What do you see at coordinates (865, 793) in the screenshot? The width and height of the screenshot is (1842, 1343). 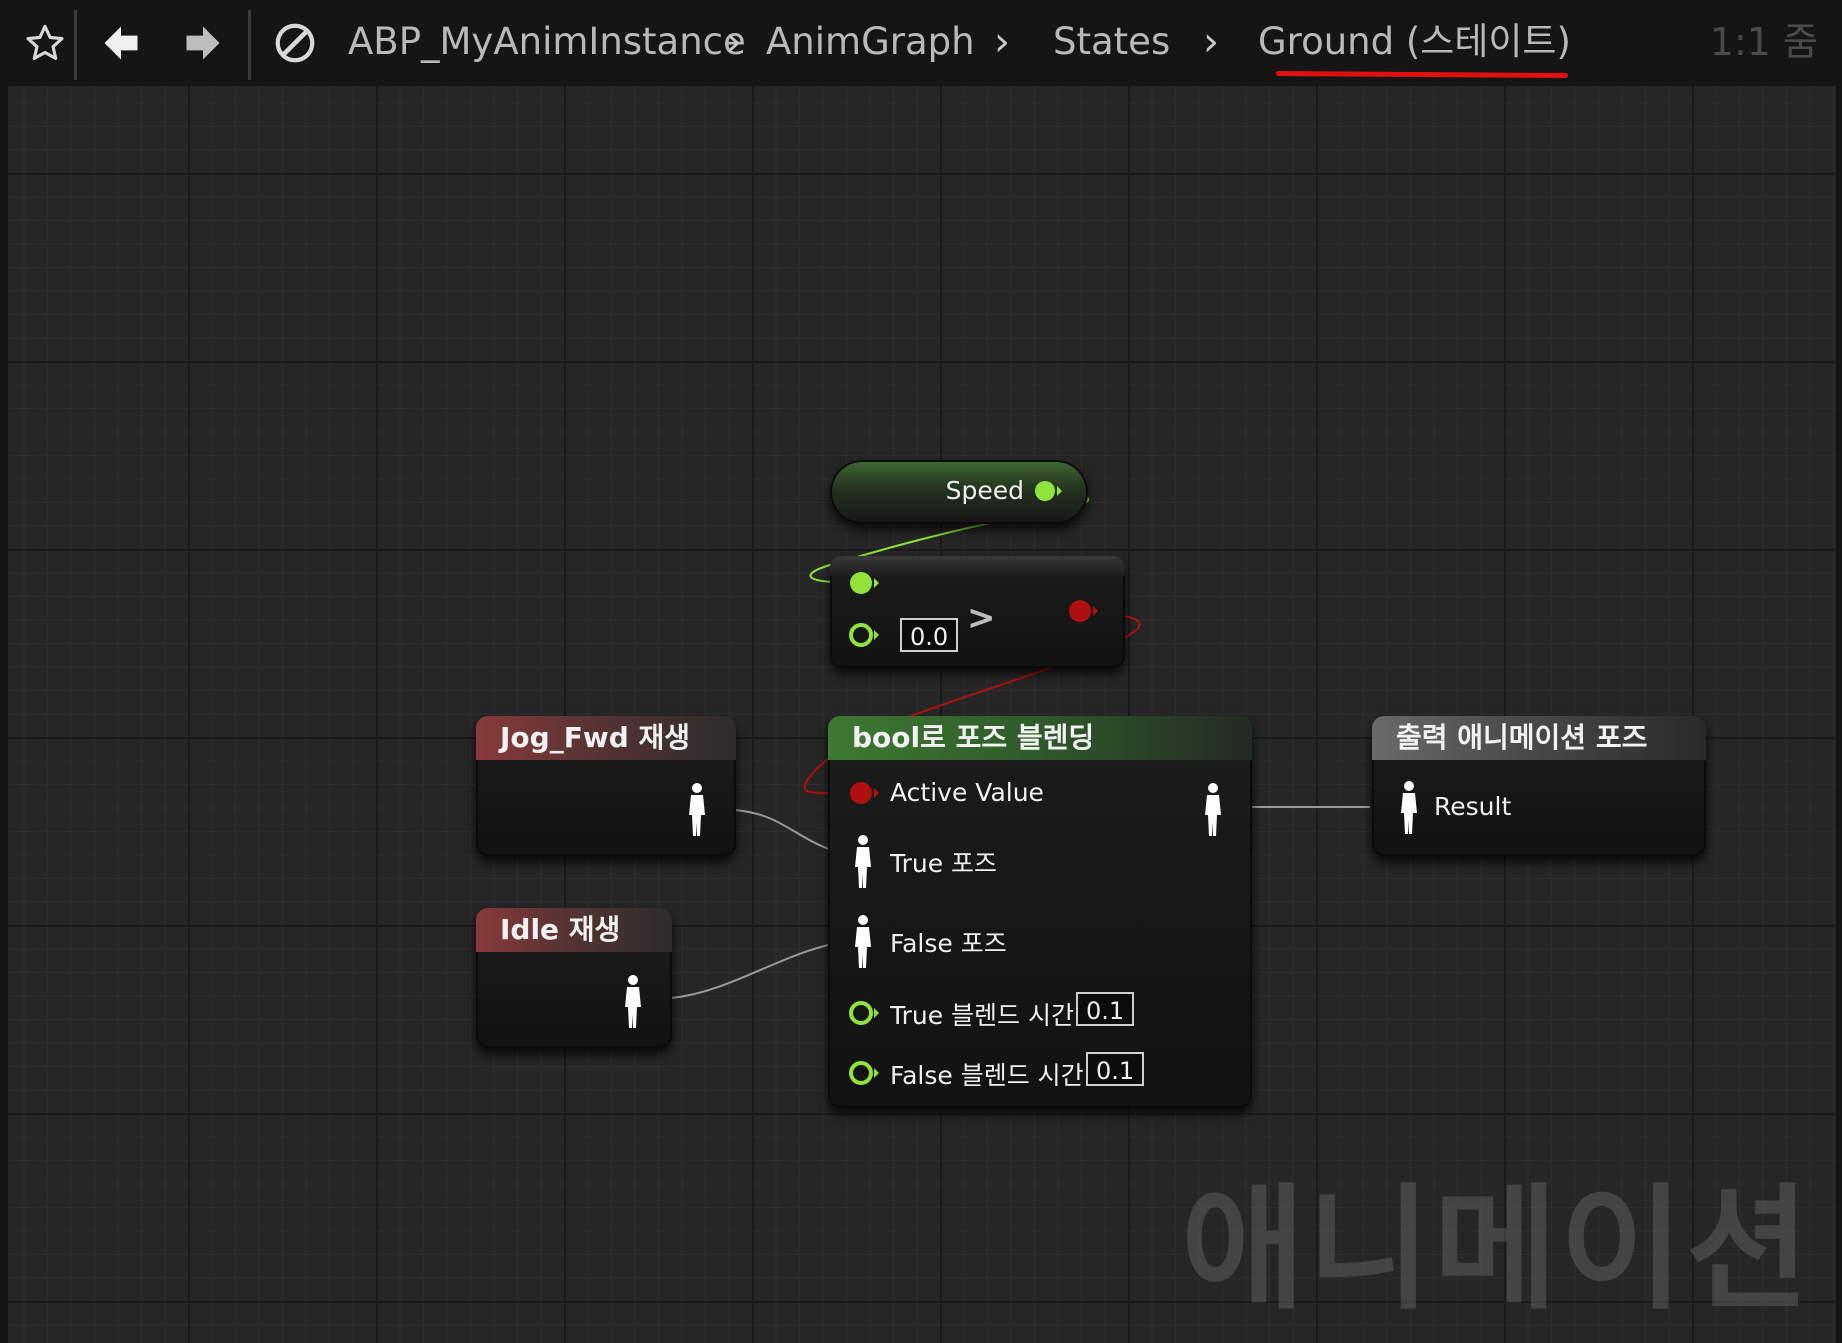 I see `bool-input-pin-icon` at bounding box center [865, 793].